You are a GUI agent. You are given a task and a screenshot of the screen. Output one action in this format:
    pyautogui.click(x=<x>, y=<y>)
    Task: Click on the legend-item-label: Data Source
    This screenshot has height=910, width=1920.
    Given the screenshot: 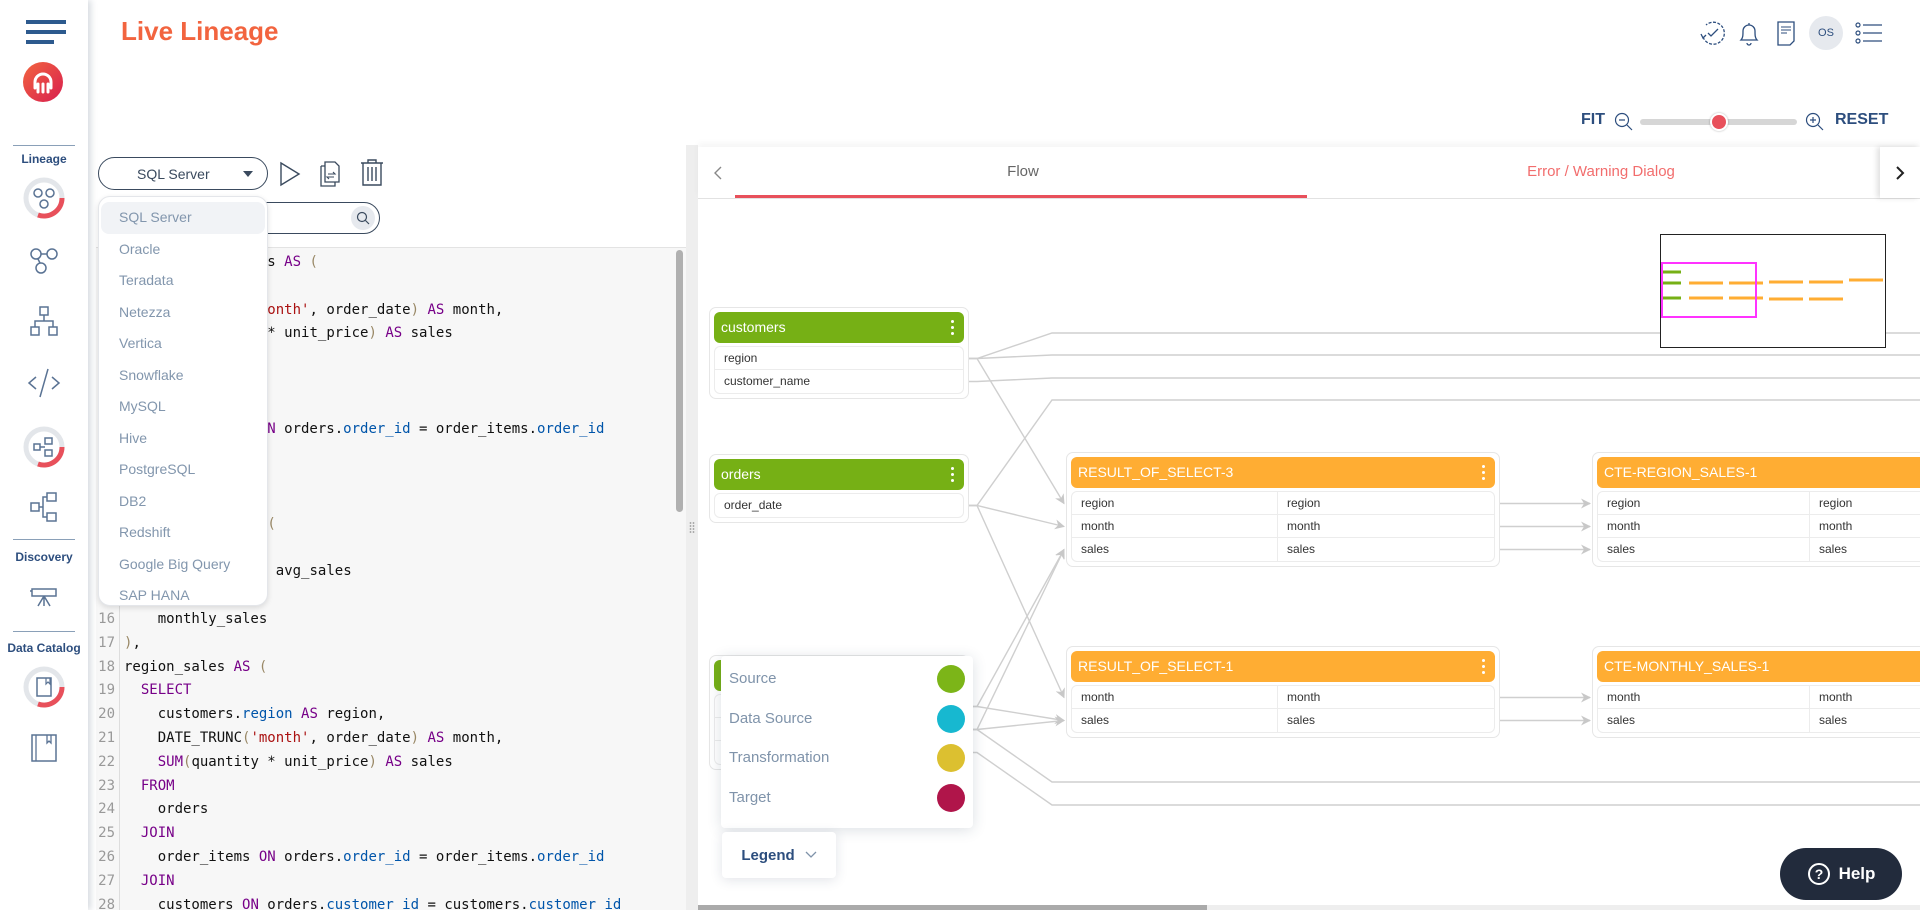 What is the action you would take?
    pyautogui.click(x=771, y=718)
    